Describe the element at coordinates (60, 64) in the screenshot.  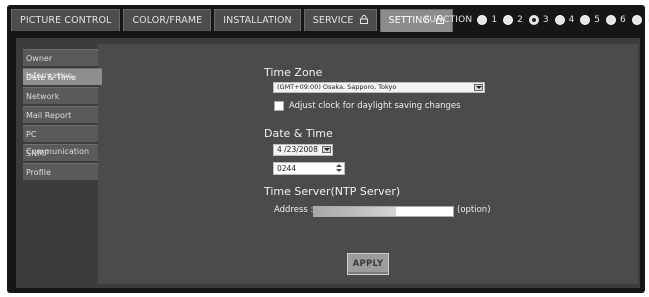
I see `sidebar-item-owner-information: Owner Information` at that location.